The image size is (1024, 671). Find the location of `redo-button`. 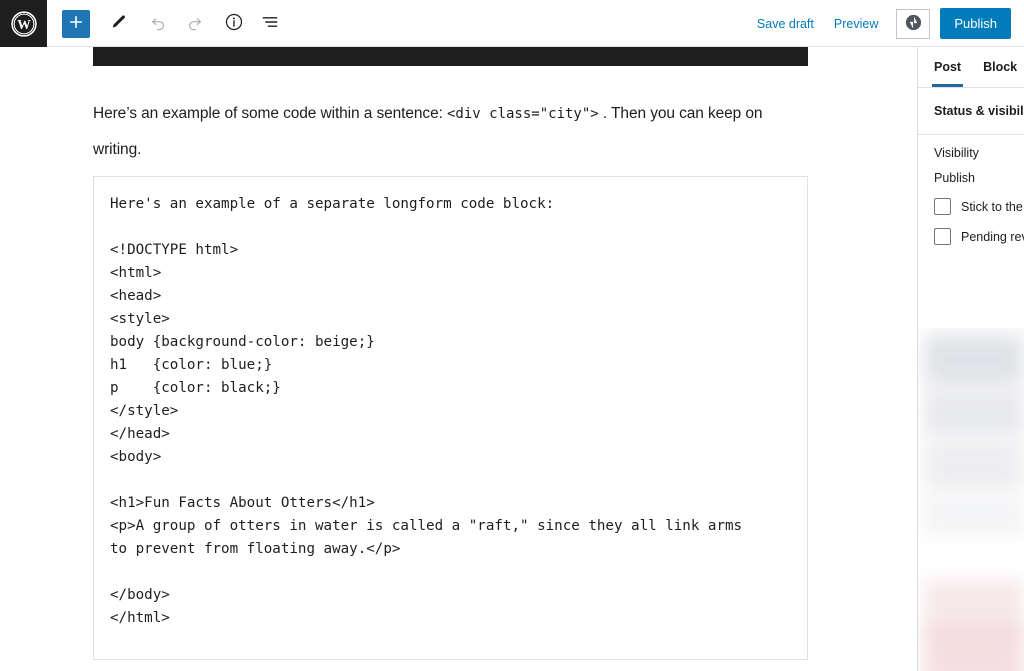

redo-button is located at coordinates (194, 24).